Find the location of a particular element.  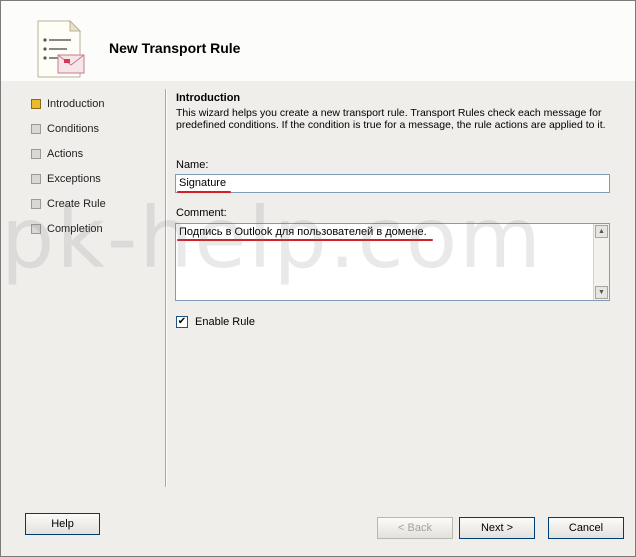

step-exceptions: Exceptions is located at coordinates (96, 184).